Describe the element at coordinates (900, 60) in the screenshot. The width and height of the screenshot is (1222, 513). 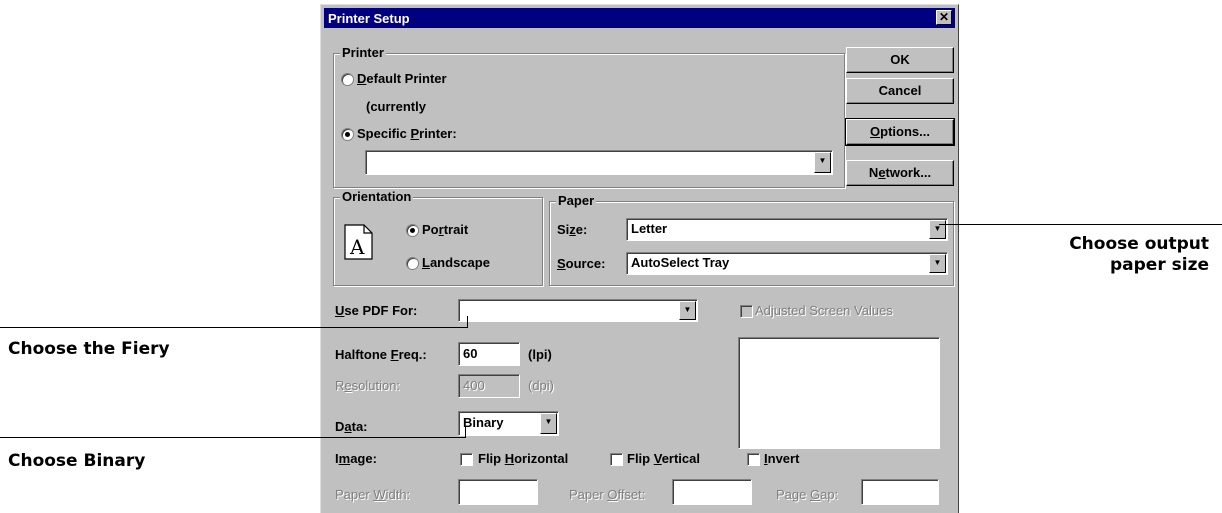
I see `ok-button: OK` at that location.